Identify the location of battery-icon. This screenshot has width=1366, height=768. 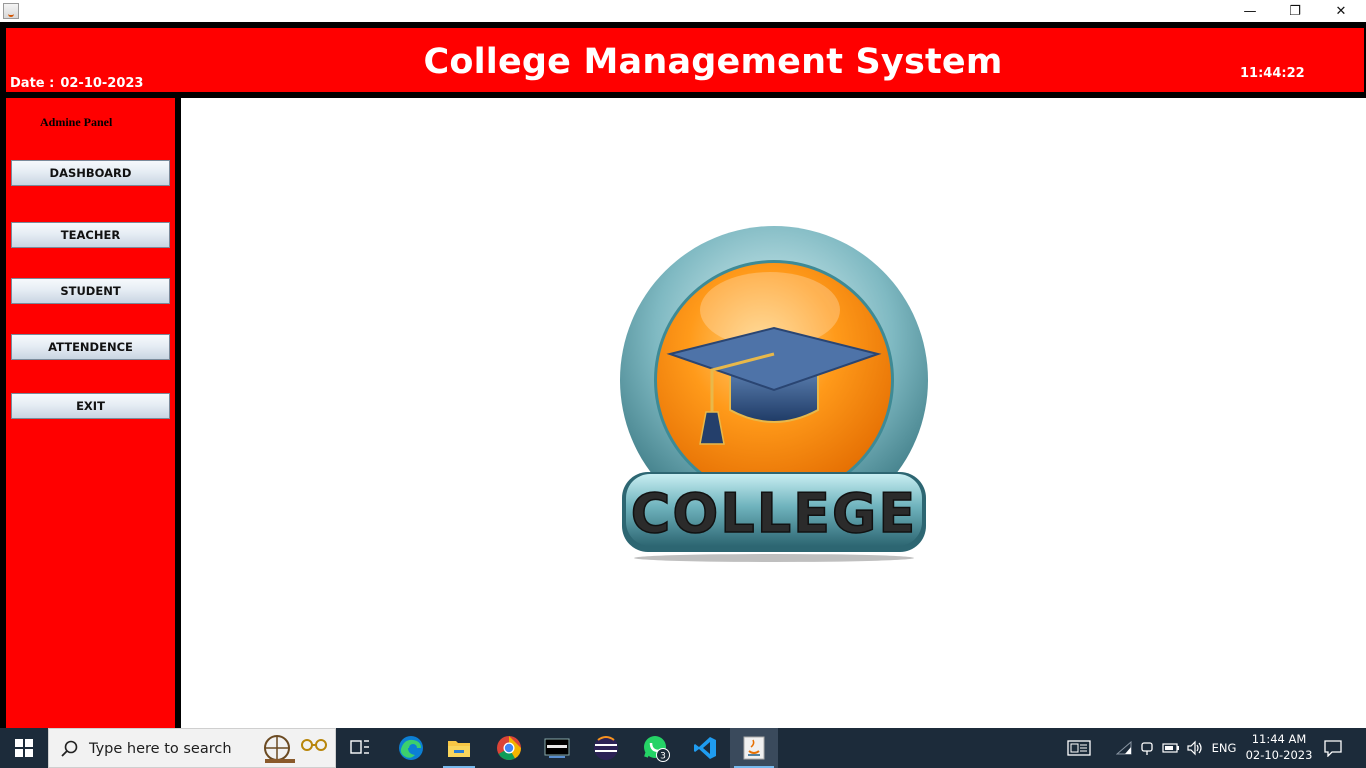
(1170, 748).